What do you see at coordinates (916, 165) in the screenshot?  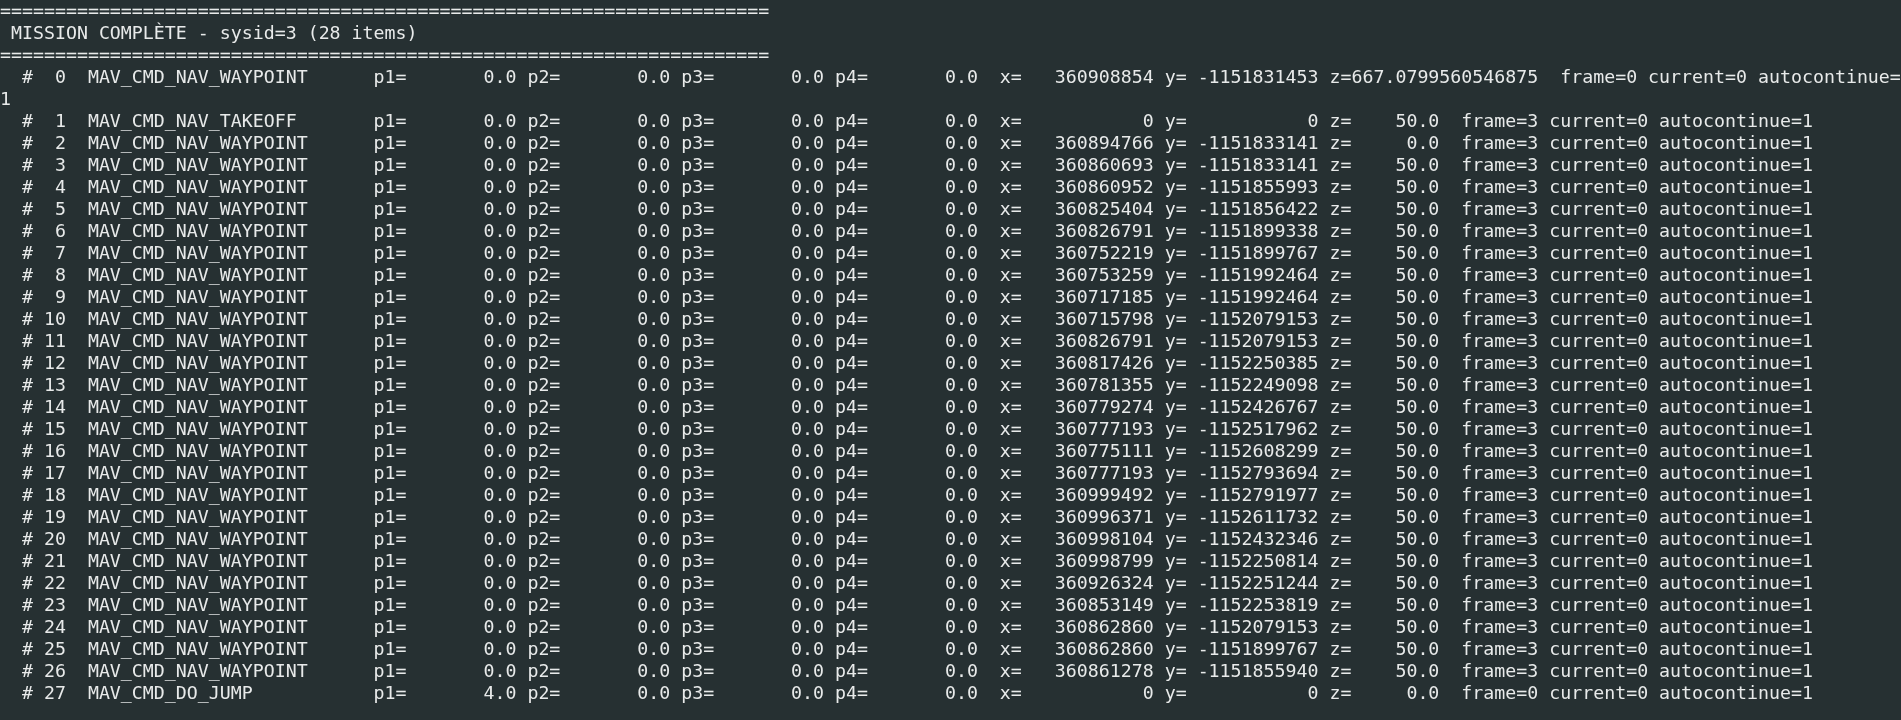 I see `mission-item-line: # 3 MAV_CMD_NAV_WAYPOINT p1= 0.0 p2= 0.0 p3= 0.0 p4= 0.0 x= 360860693 y= -1151833141 z= 50.0 frame=3 current=0 autocontinue=1` at bounding box center [916, 165].